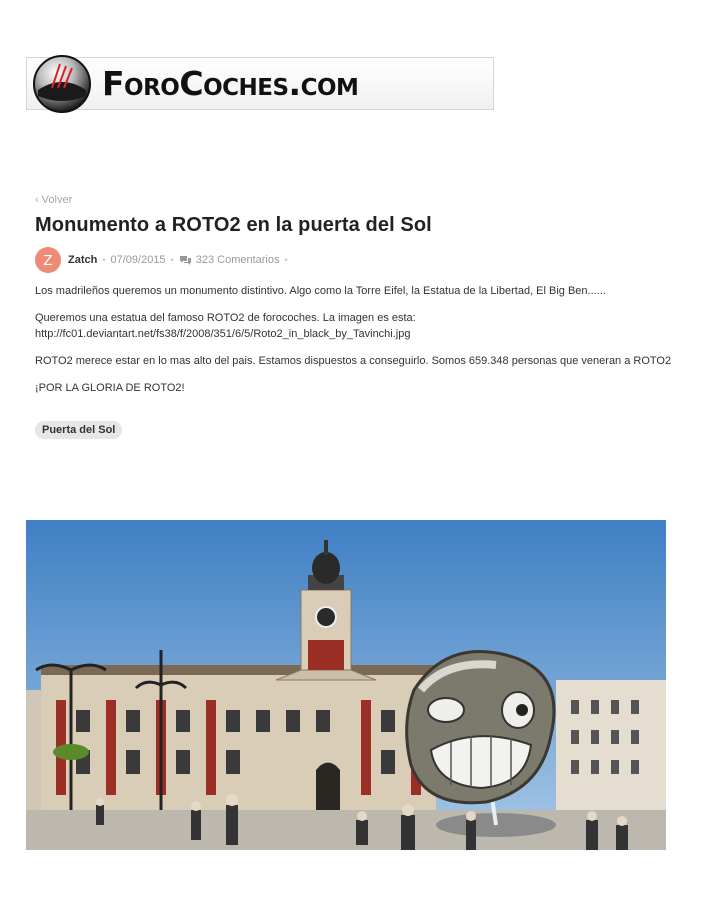 This screenshot has width=722, height=898. I want to click on chevron-left-icon: ‹, so click(37, 200).